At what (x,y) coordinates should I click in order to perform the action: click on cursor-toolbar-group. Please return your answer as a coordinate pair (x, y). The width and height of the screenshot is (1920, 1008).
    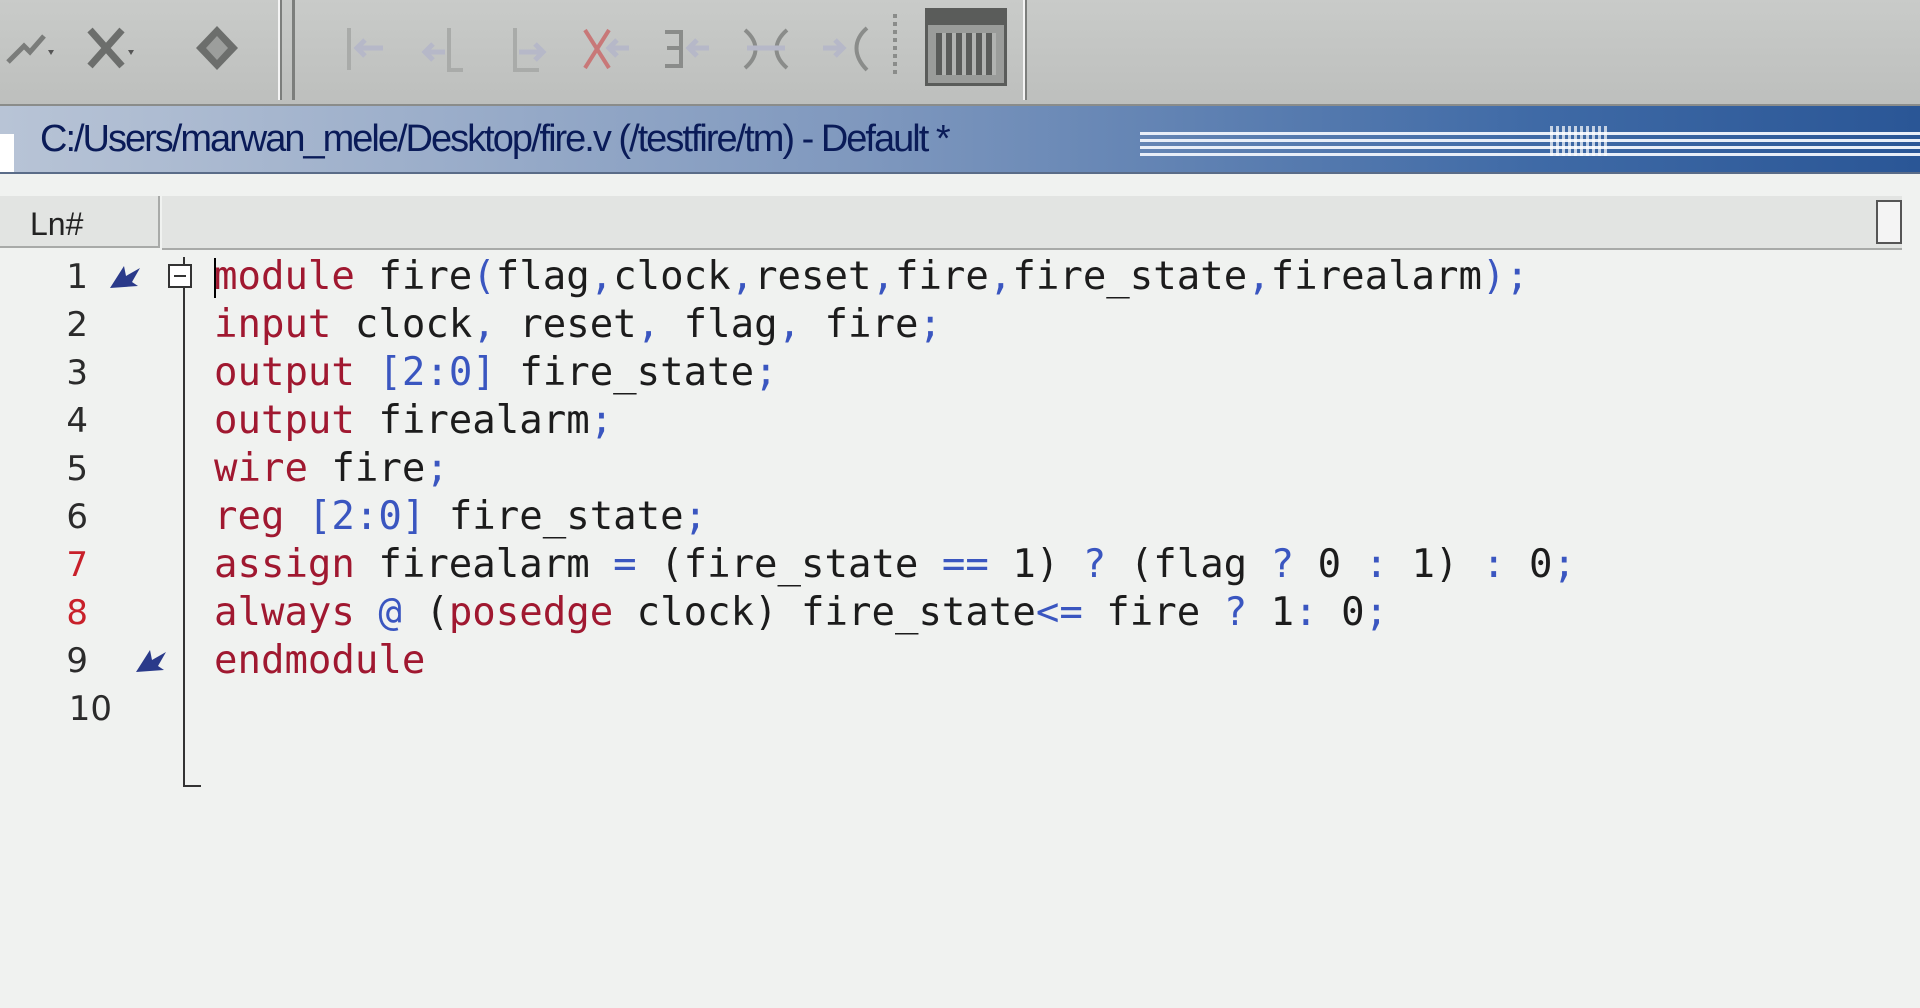
    Looking at the image, I should click on (659, 50).